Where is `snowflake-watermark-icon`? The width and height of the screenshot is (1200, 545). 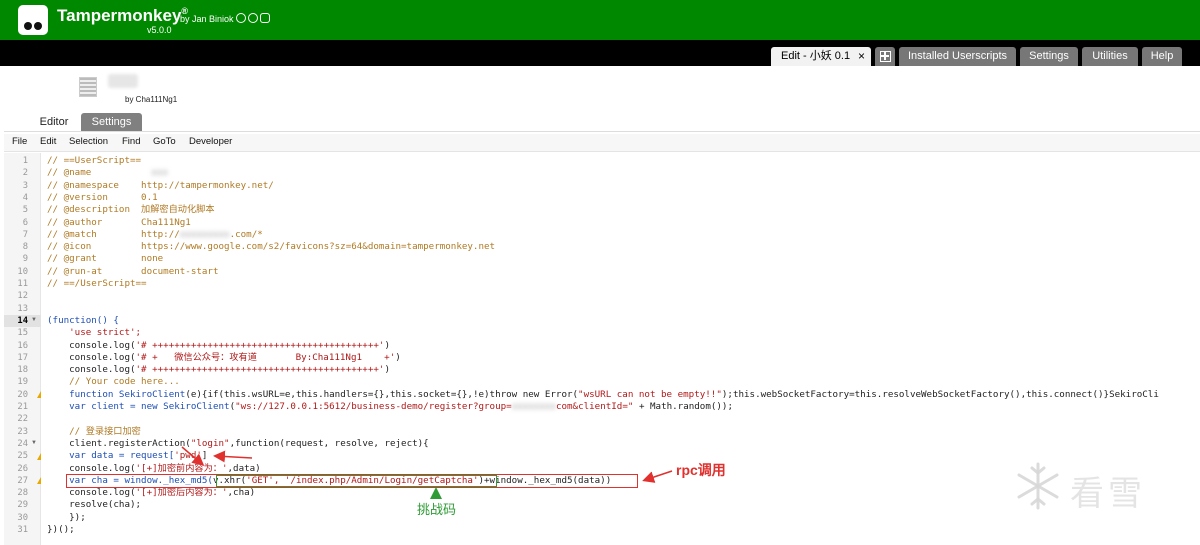 snowflake-watermark-icon is located at coordinates (1038, 486).